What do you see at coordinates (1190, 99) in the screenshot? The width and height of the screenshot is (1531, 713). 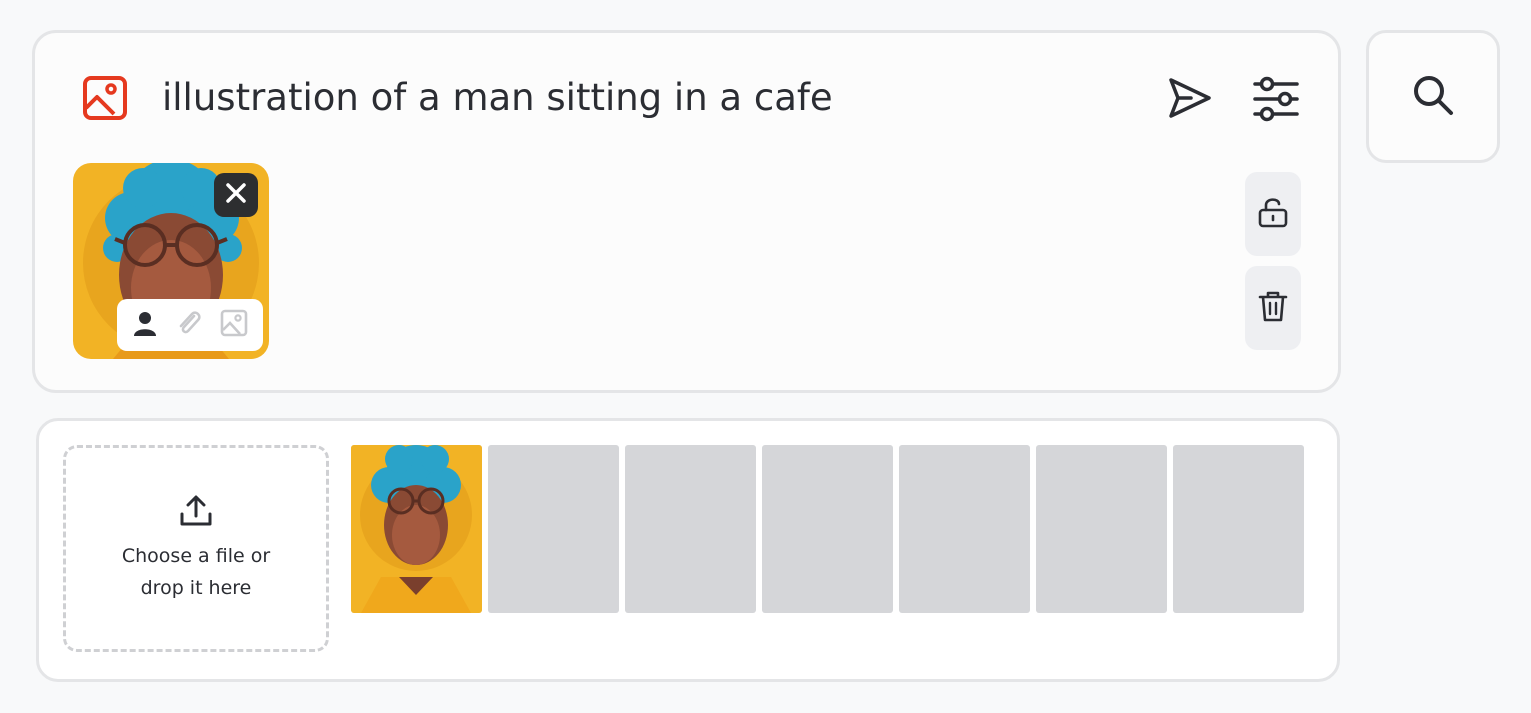 I see `send-icon` at bounding box center [1190, 99].